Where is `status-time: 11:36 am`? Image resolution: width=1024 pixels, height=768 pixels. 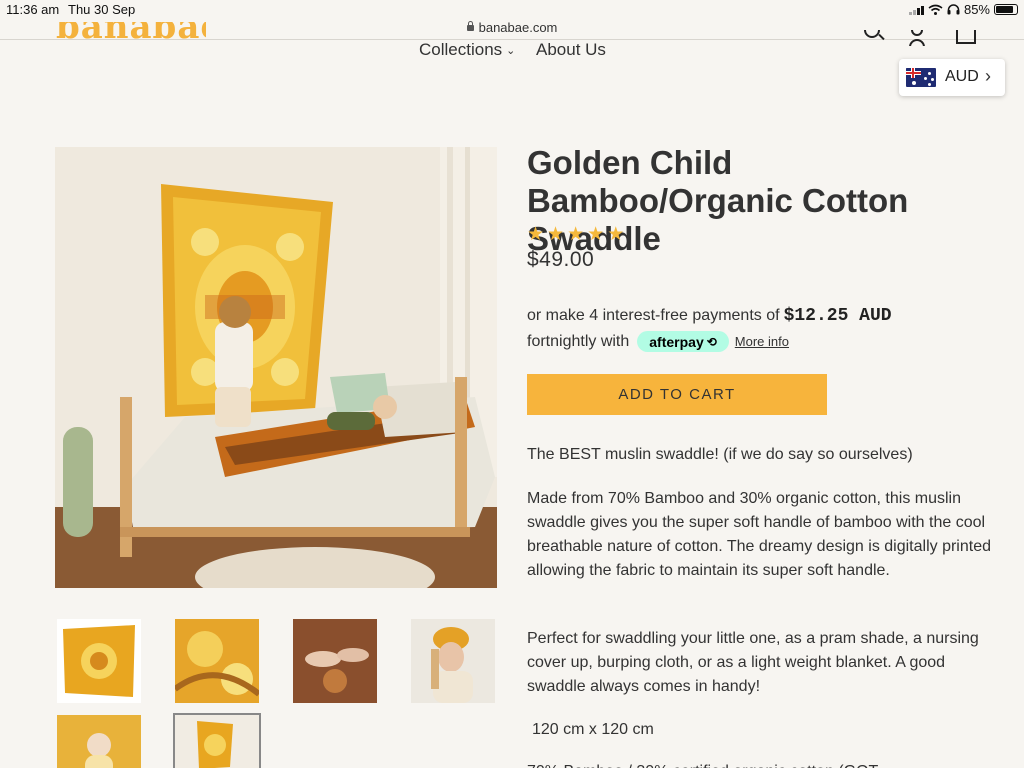
status-time: 11:36 am is located at coordinates (33, 9).